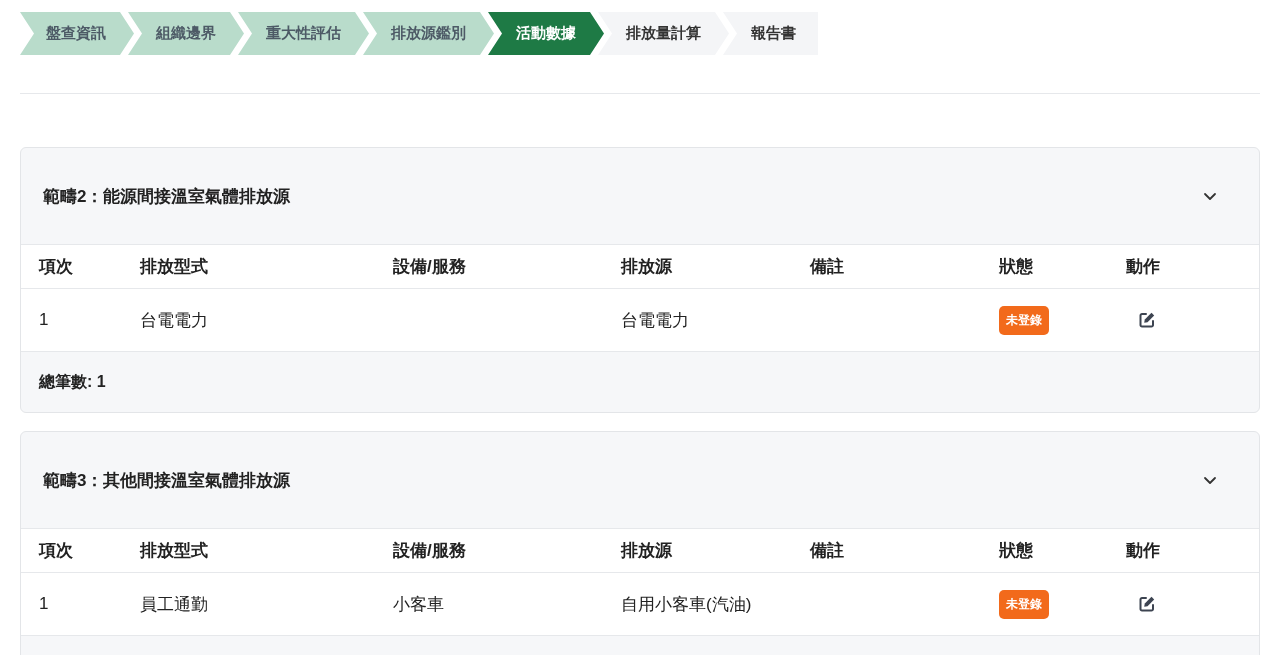 Image resolution: width=1266 pixels, height=655 pixels. I want to click on step-tab: 盤查資訊, so click(77, 33).